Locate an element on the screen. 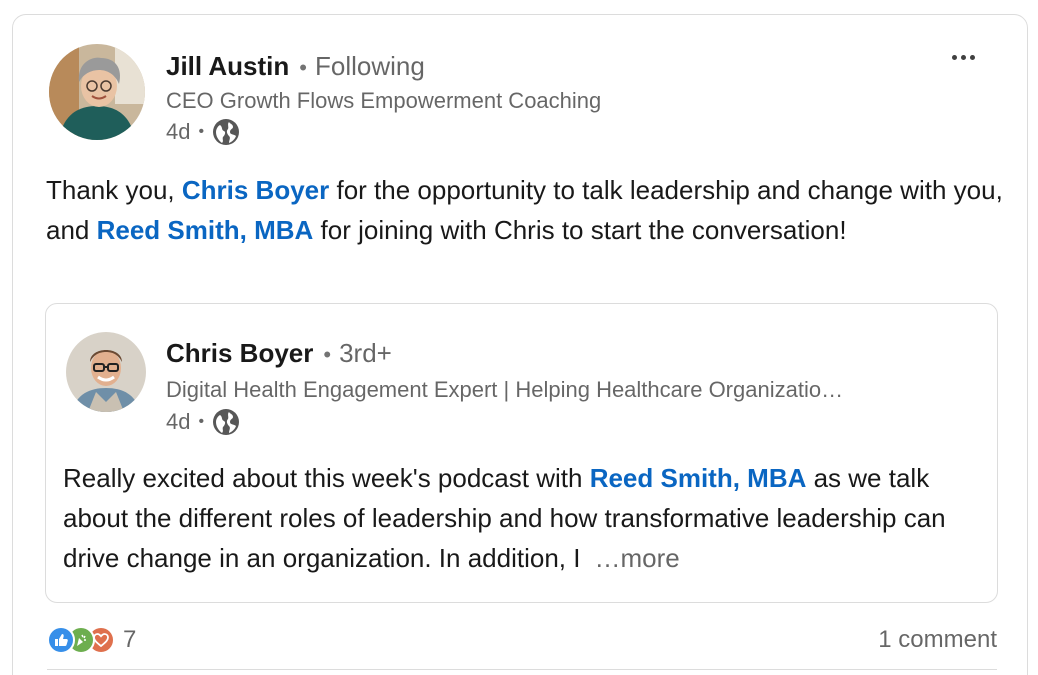  author-avatar is located at coordinates (97, 92).